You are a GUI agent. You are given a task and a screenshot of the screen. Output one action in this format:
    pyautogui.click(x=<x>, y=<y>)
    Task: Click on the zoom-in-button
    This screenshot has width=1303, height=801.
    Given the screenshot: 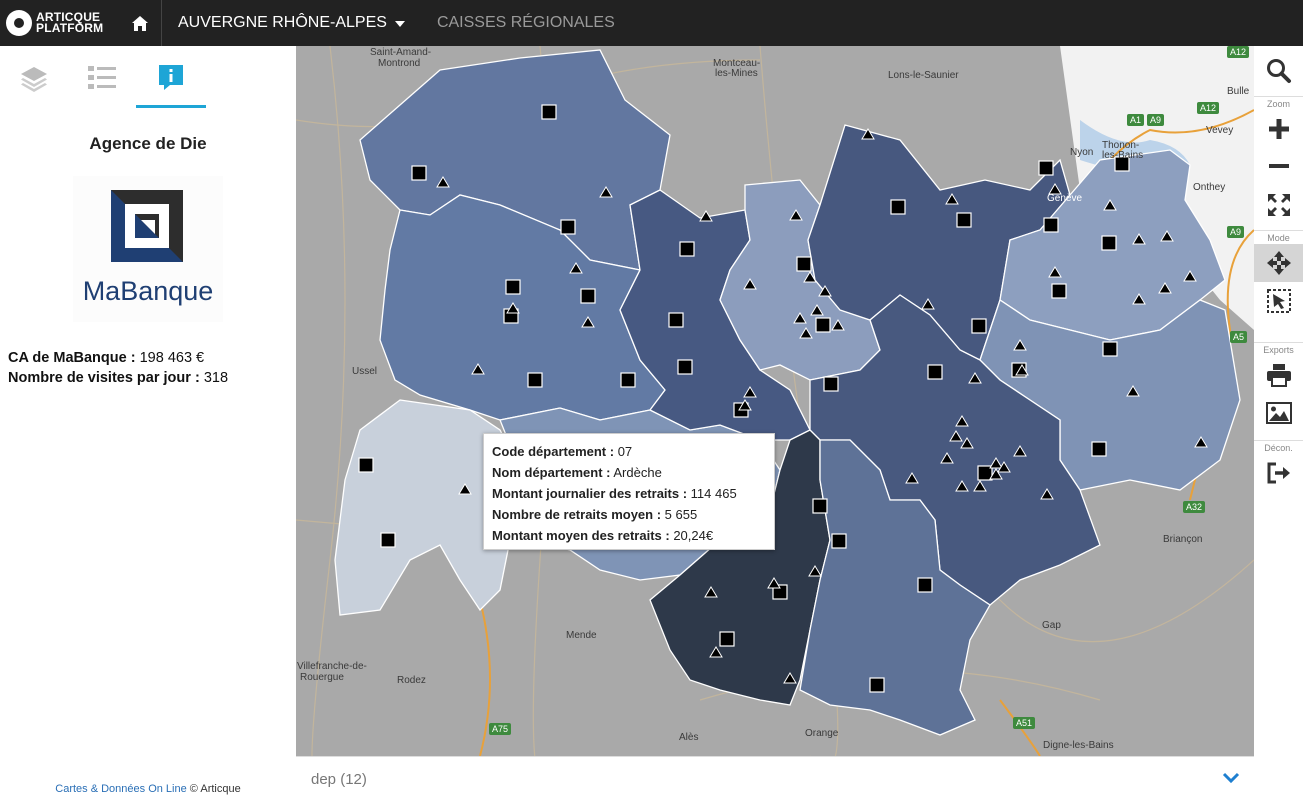 What is the action you would take?
    pyautogui.click(x=1278, y=129)
    